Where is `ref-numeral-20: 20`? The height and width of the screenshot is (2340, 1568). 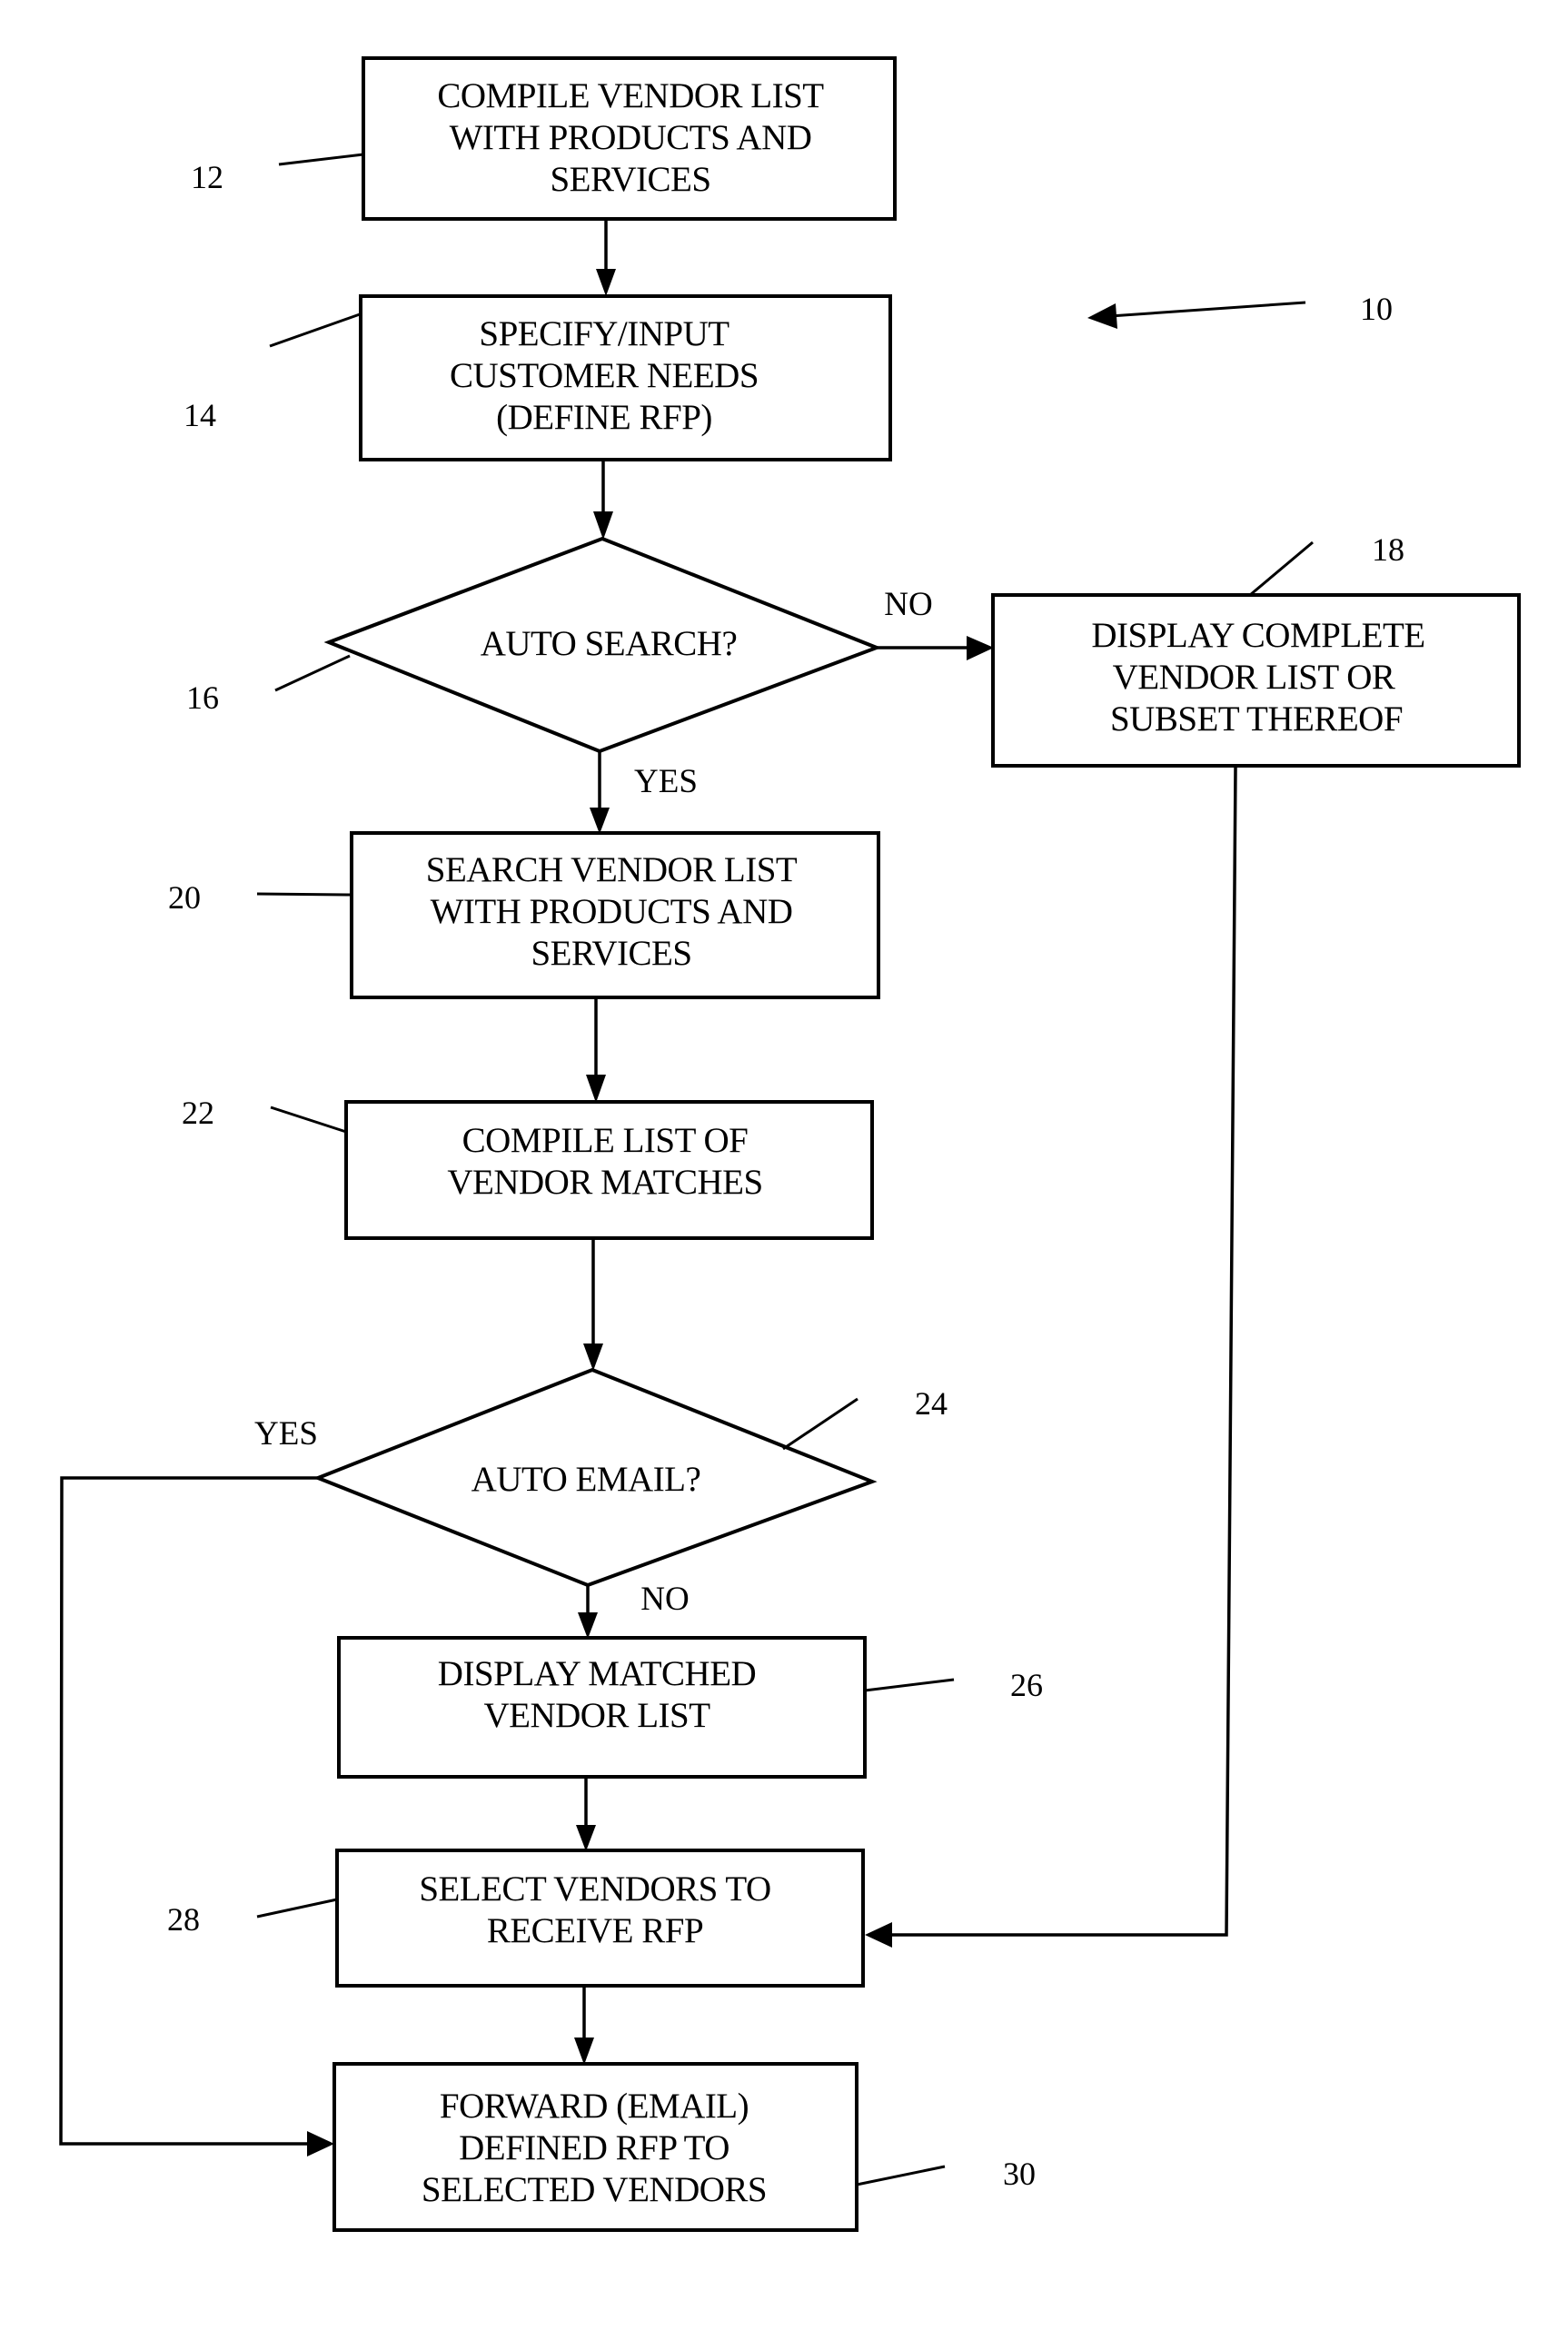
ref-numeral-20: 20 is located at coordinates (184, 898).